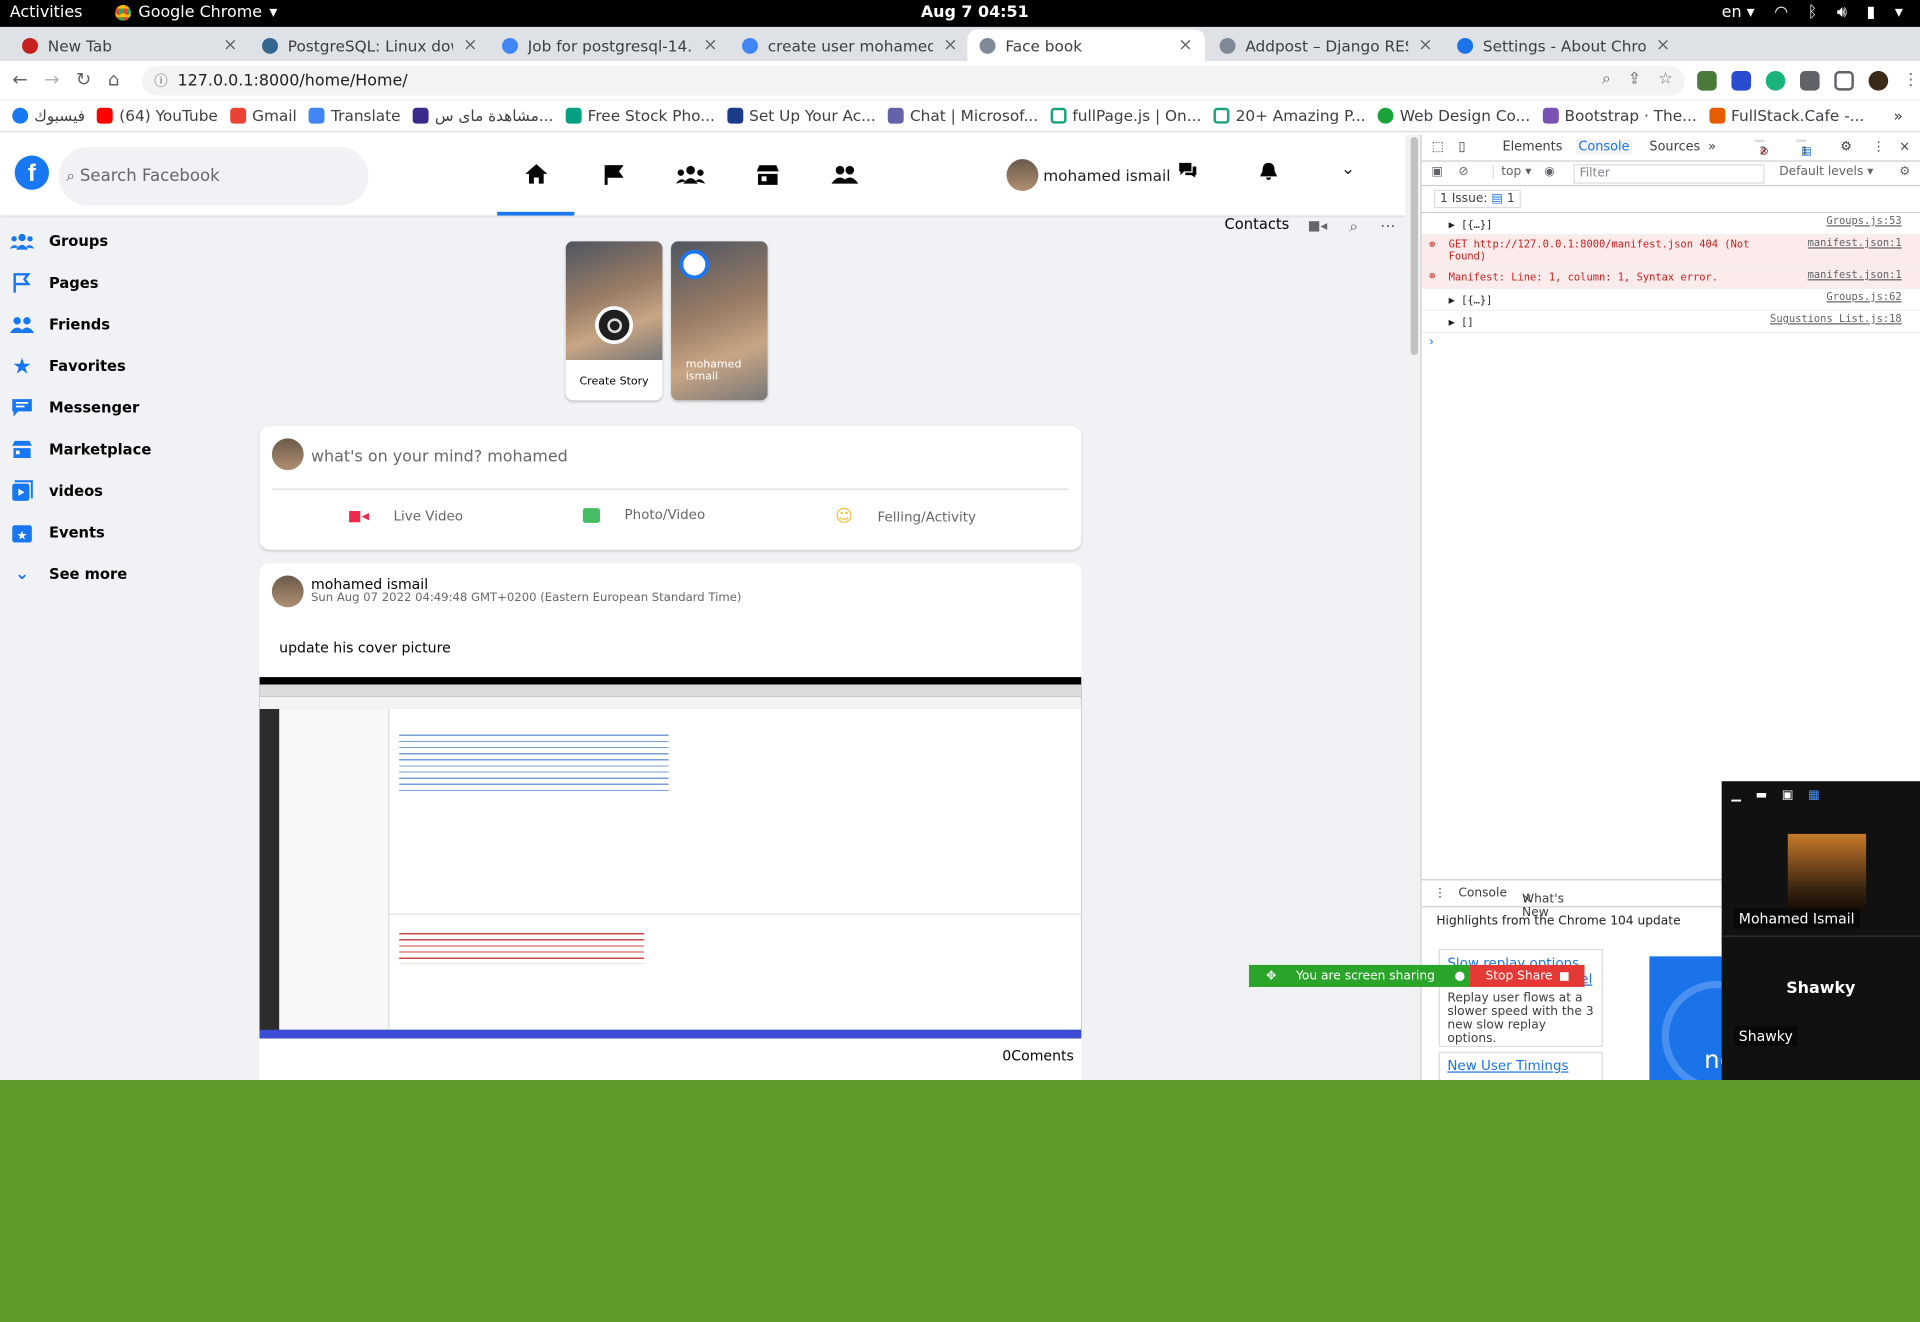 This screenshot has height=1322, width=1920. I want to click on messenger-icon, so click(1188, 173).